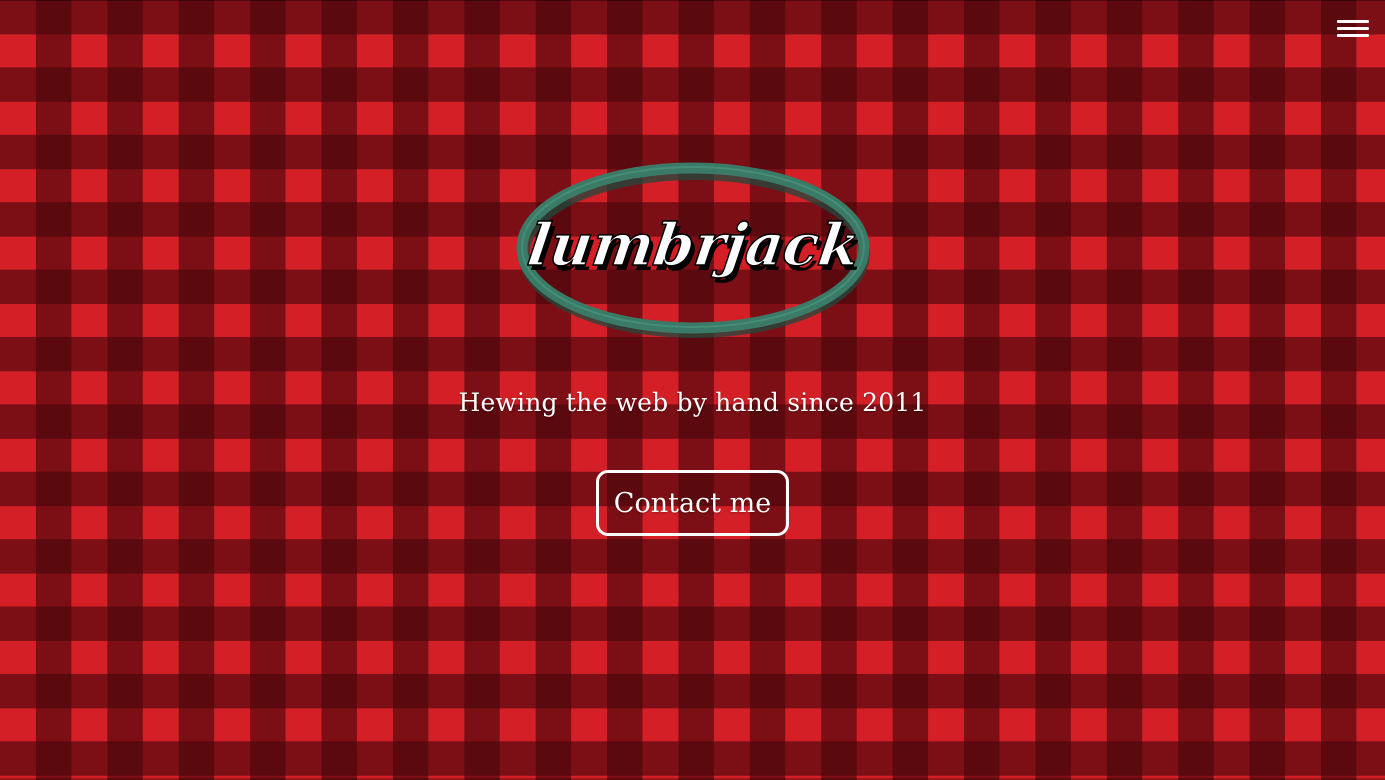 Image resolution: width=1385 pixels, height=780 pixels. What do you see at coordinates (1353, 35) in the screenshot?
I see `menu-bar-bottom` at bounding box center [1353, 35].